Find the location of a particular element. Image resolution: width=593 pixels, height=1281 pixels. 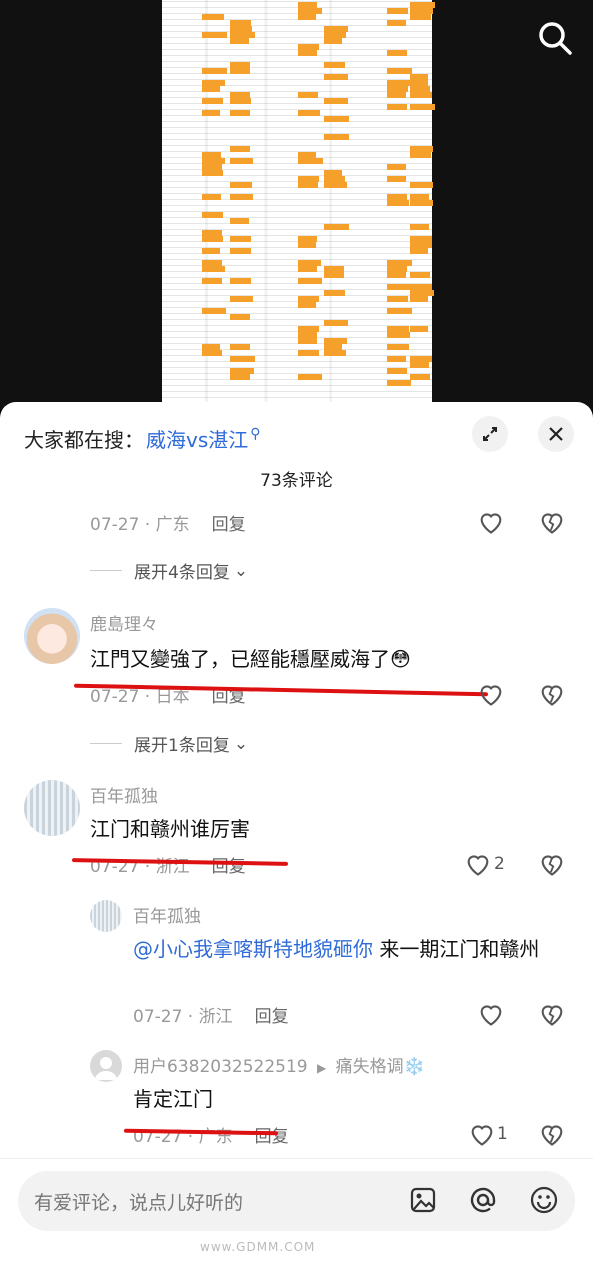

reply-meta: 07-27 · 浙江 回复 is located at coordinates (211, 1014).